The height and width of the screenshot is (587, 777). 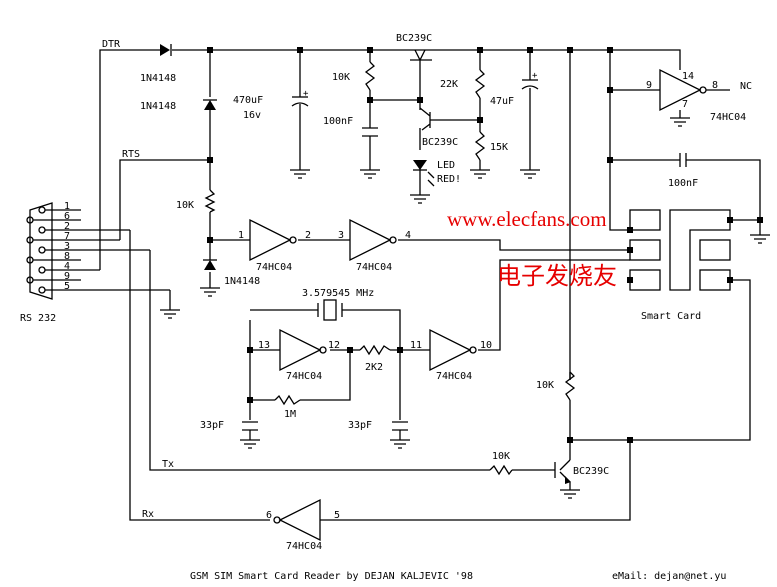 I want to click on led-label: LED, so click(x=446, y=165).